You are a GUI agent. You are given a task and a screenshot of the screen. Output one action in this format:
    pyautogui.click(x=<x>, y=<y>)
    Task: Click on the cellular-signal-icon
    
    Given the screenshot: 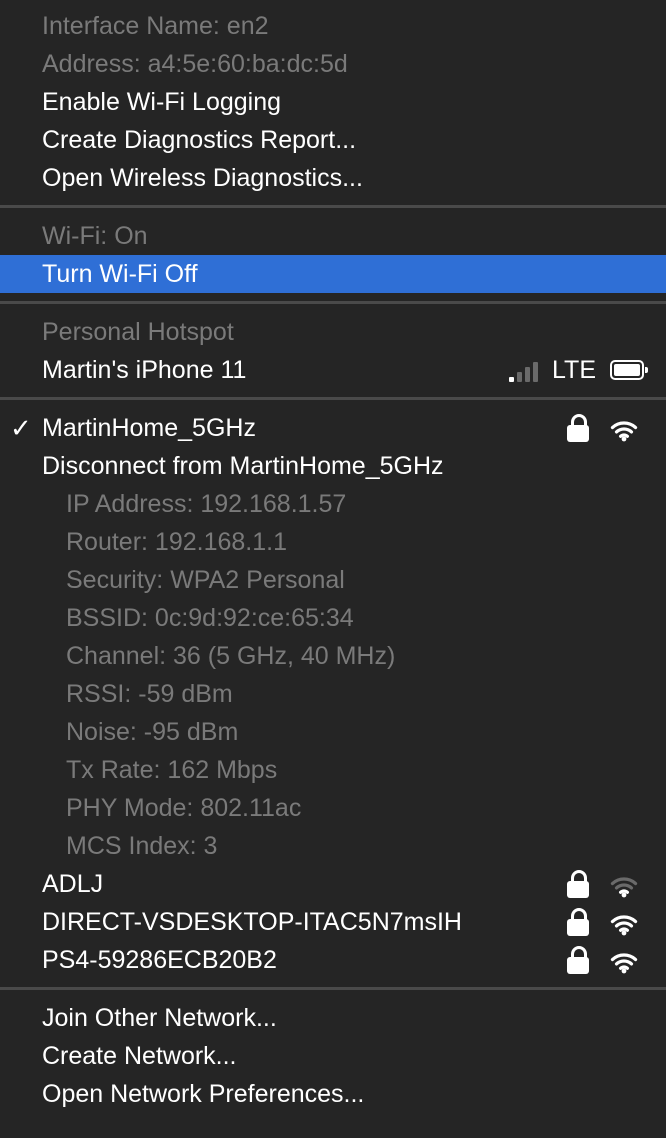 What is the action you would take?
    pyautogui.click(x=523, y=372)
    